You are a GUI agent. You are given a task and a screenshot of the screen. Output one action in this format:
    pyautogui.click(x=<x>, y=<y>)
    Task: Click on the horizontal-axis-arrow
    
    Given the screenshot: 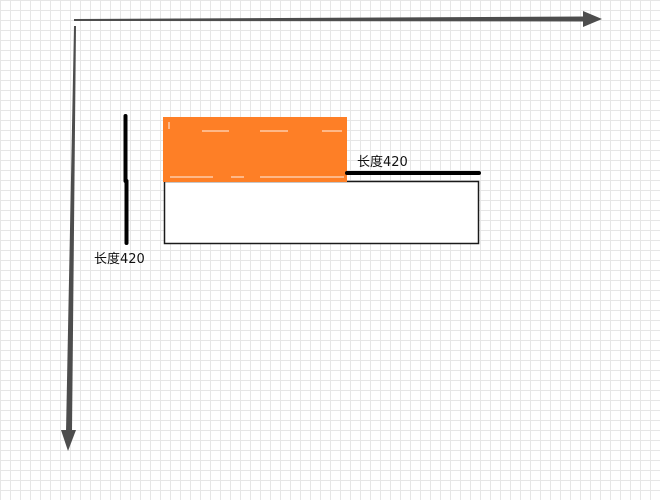 What is the action you would take?
    pyautogui.click(x=338, y=19)
    